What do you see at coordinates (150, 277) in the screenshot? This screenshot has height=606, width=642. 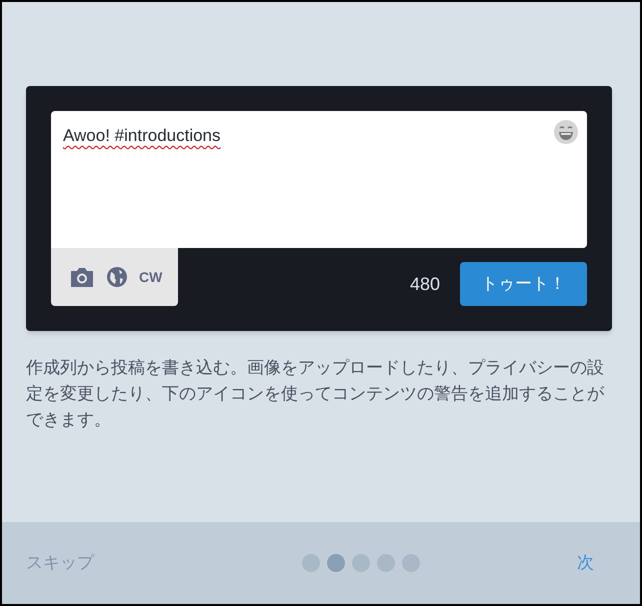 I see `cw-button: CW` at bounding box center [150, 277].